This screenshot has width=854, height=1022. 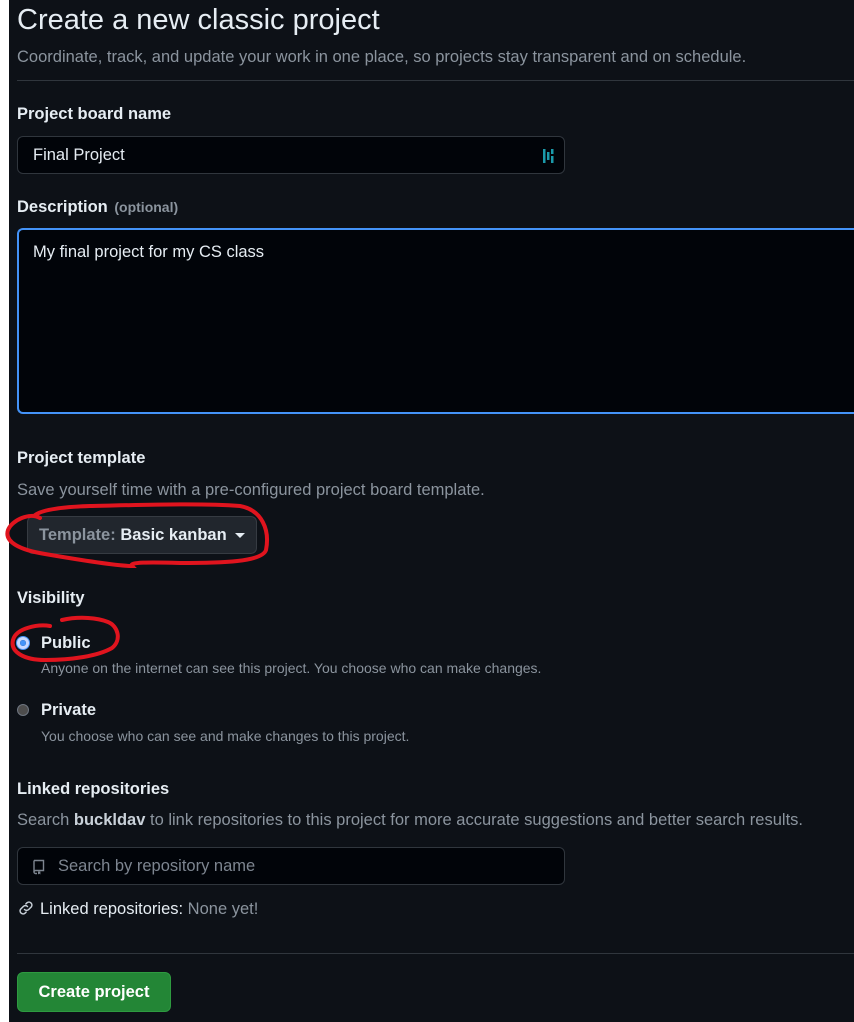 What do you see at coordinates (198, 20) in the screenshot?
I see `page-title: Create a new classic project` at bounding box center [198, 20].